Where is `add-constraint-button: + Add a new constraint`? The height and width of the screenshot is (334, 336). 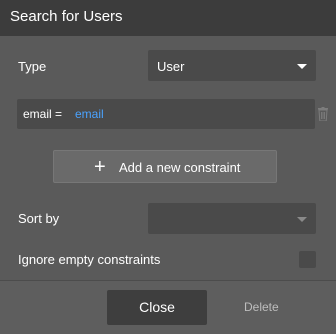
add-constraint-button: + Add a new constraint is located at coordinates (165, 166).